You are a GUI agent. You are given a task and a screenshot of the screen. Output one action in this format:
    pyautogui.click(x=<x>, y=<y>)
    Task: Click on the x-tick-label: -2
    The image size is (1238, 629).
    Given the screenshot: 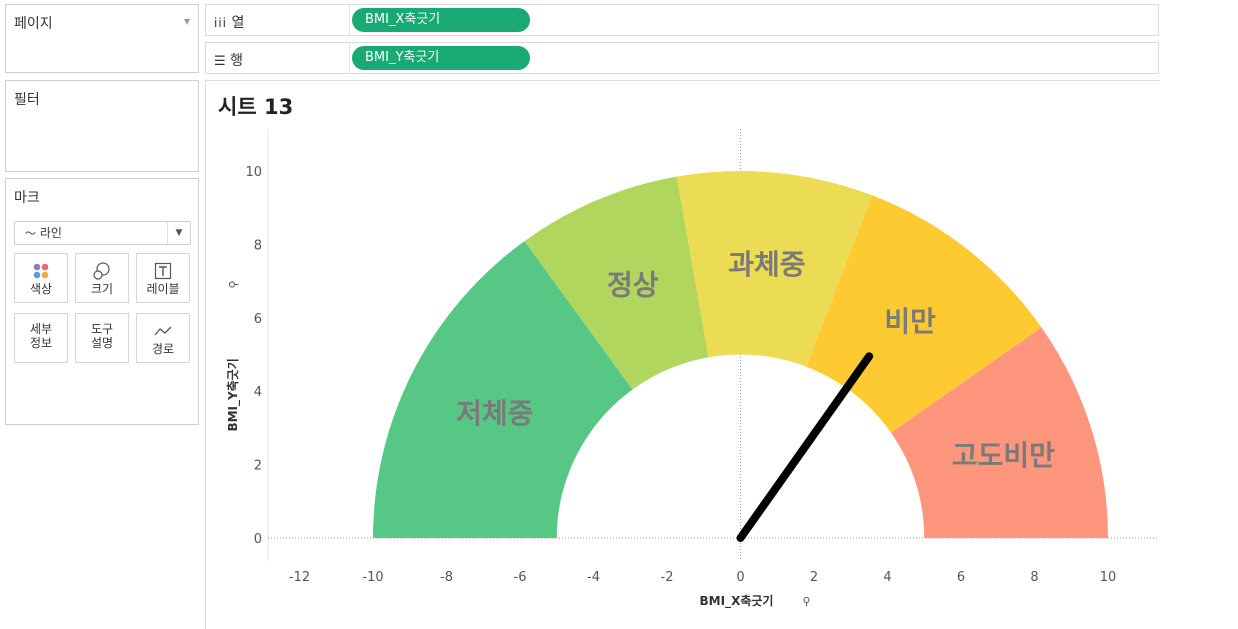 What is the action you would take?
    pyautogui.click(x=667, y=577)
    